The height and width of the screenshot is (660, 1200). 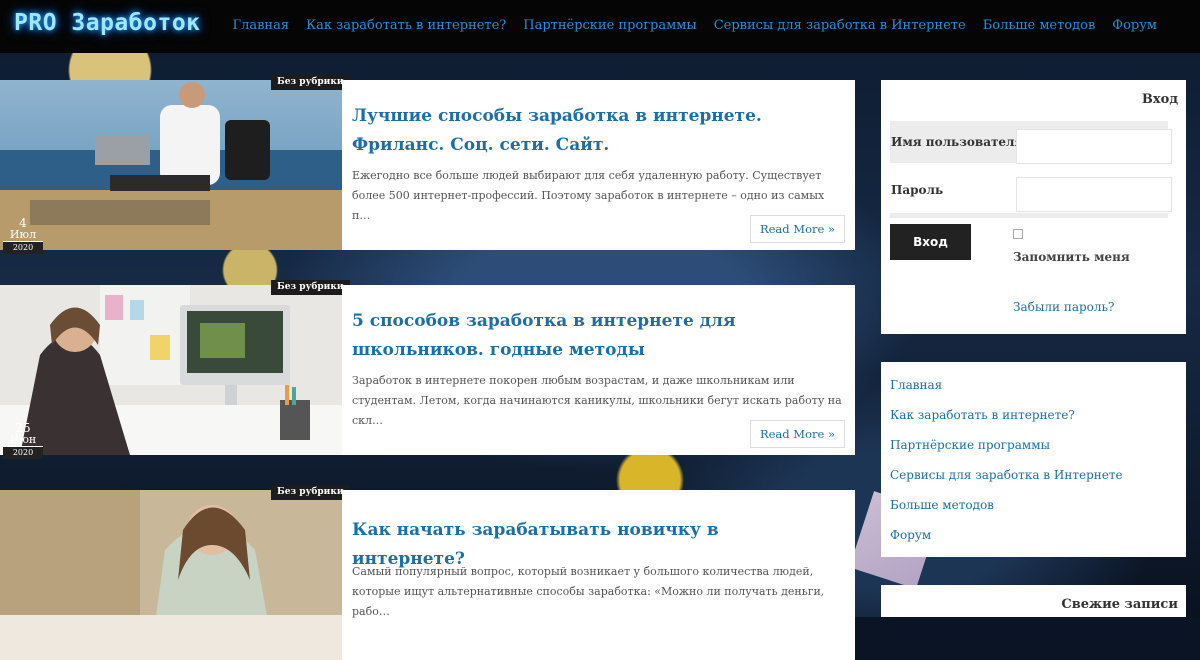 I want to click on nav-item-how-to-earn: Как заработать в интернете?, so click(x=406, y=25).